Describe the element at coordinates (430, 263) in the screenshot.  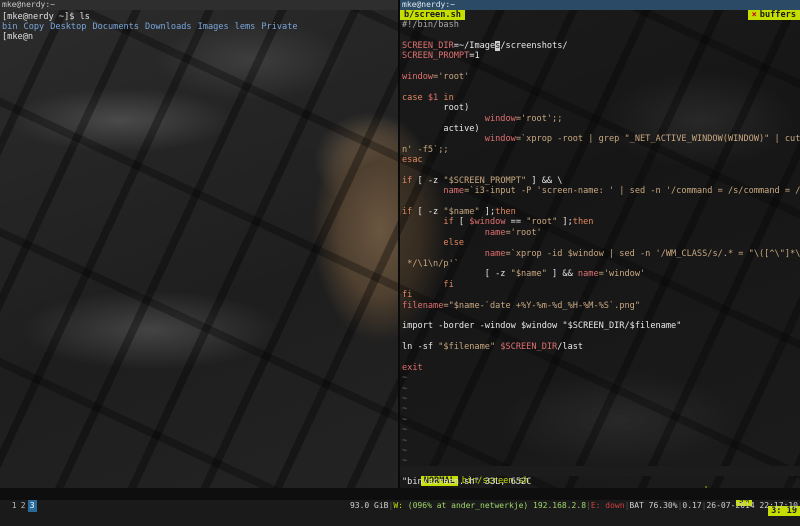
I see `code-token: */\1\n/p'`` at that location.